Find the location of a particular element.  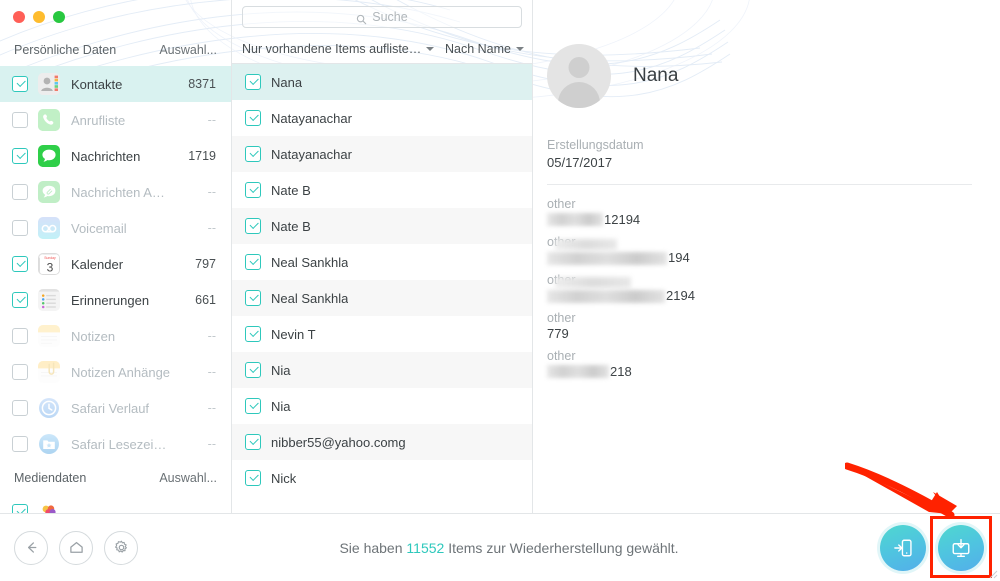

sidebar-item-nachrichten-anhaenge: Nachrichten A… -- is located at coordinates (115, 192).